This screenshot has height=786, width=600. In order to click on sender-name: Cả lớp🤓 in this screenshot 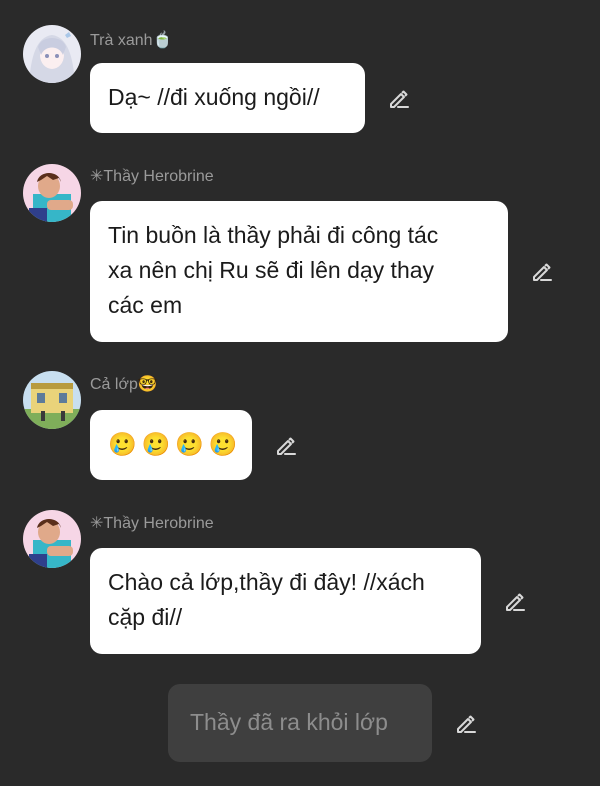, I will do `click(124, 384)`.